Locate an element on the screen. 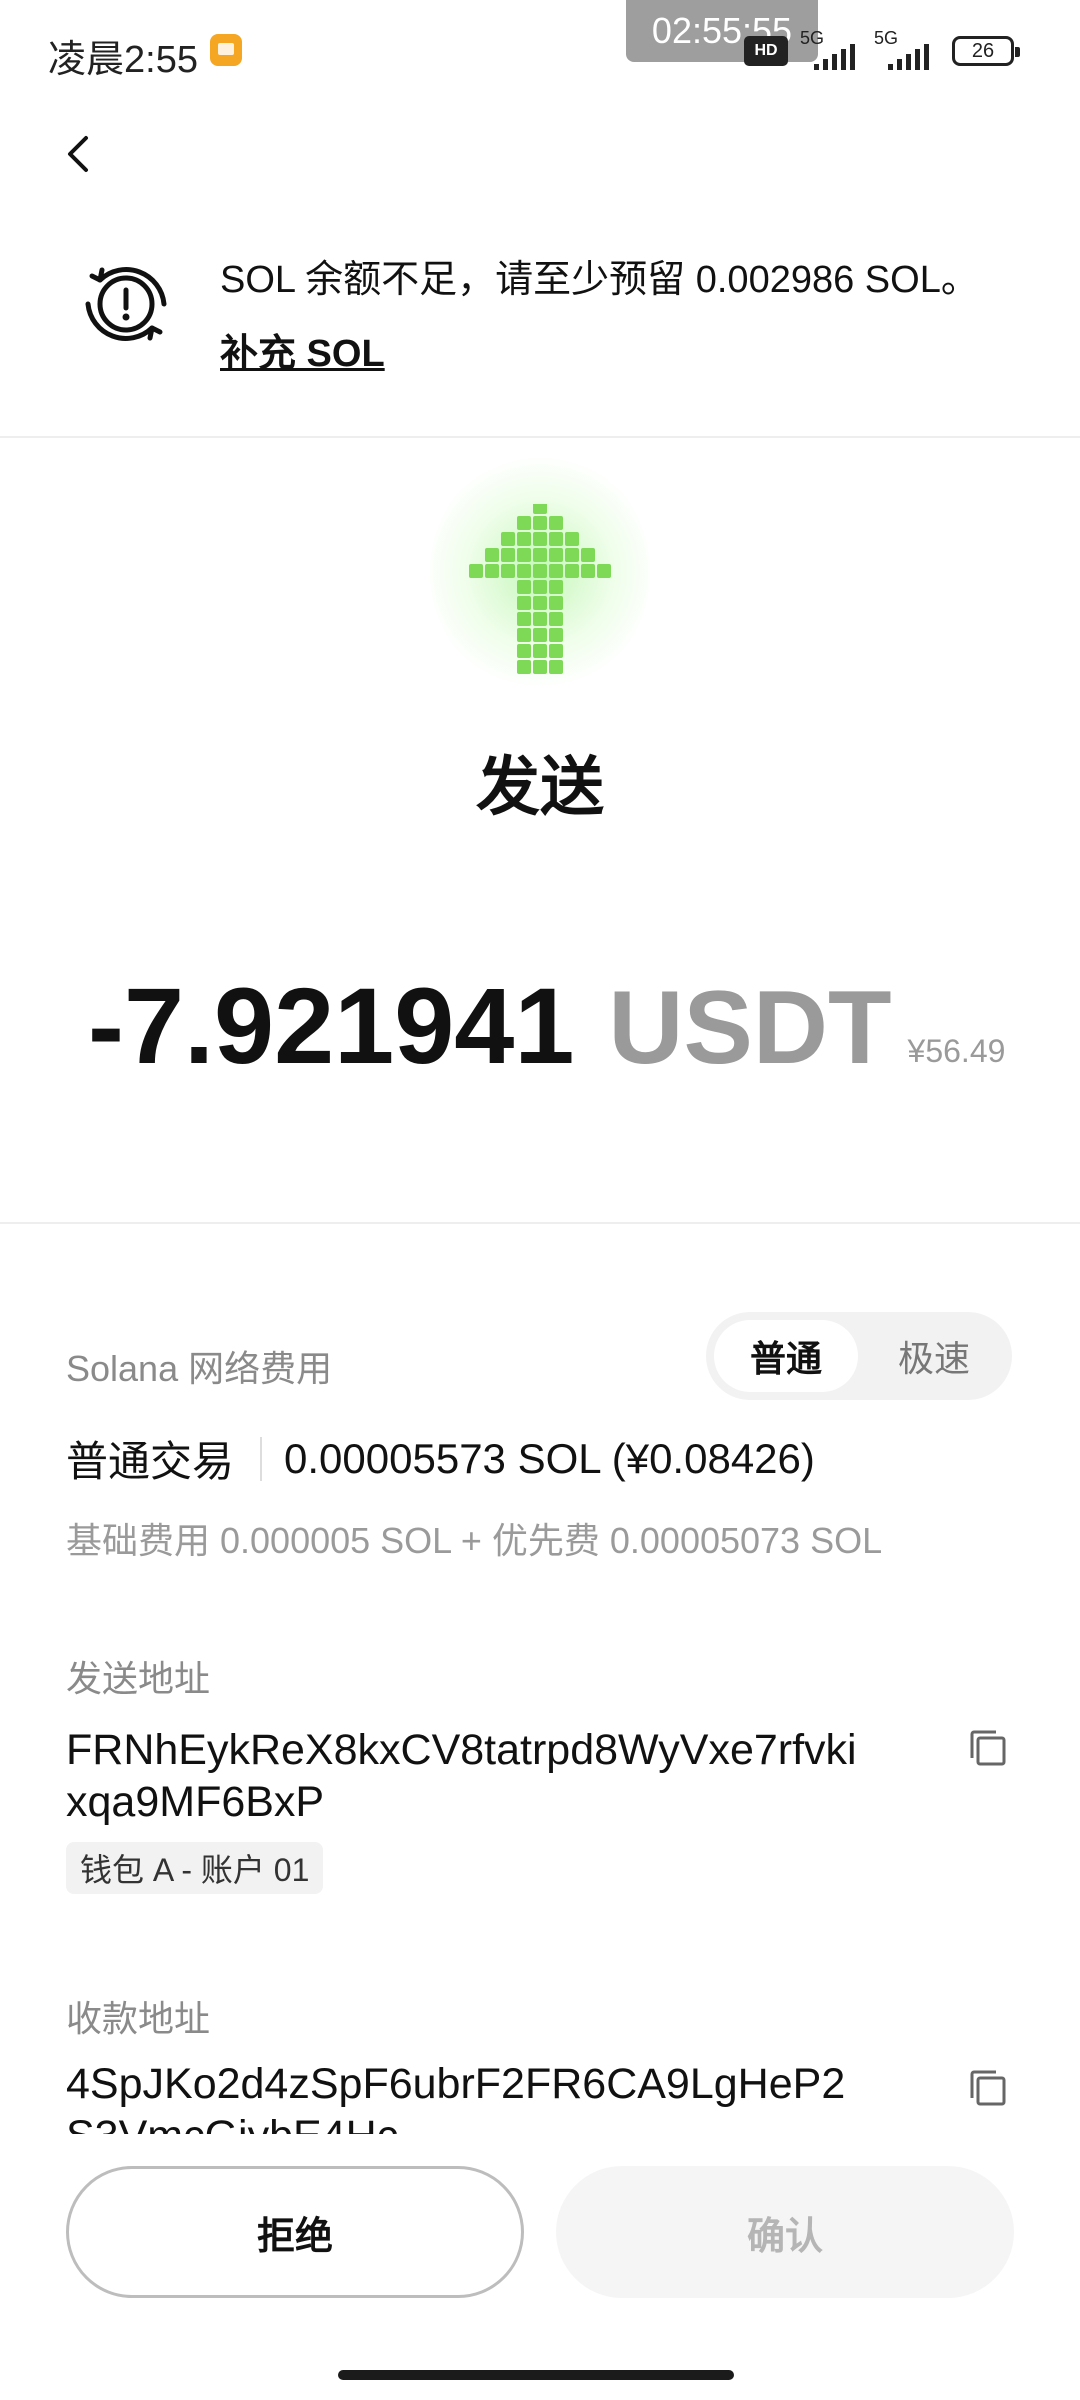  fee-breakdown: 基础费用 0.000005 SOL + 优先费 0.00005073 SOL is located at coordinates (474, 1540).